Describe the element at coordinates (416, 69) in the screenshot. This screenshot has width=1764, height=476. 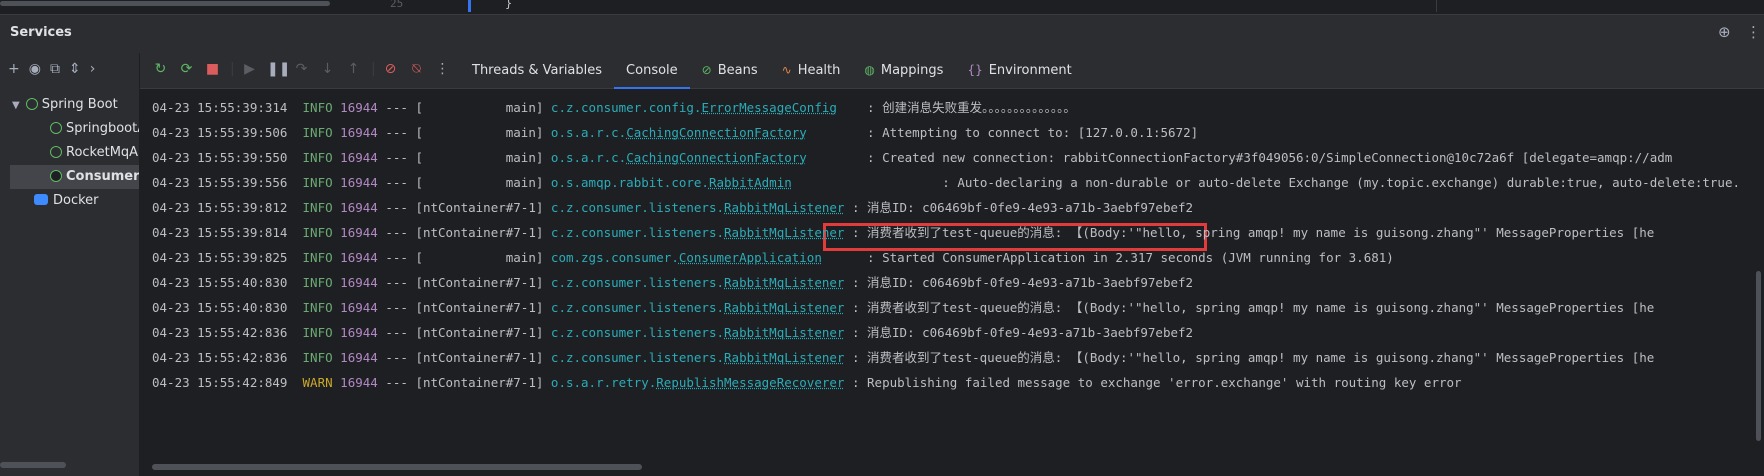
I see `mute-breakpoints-icon: ⍉` at that location.